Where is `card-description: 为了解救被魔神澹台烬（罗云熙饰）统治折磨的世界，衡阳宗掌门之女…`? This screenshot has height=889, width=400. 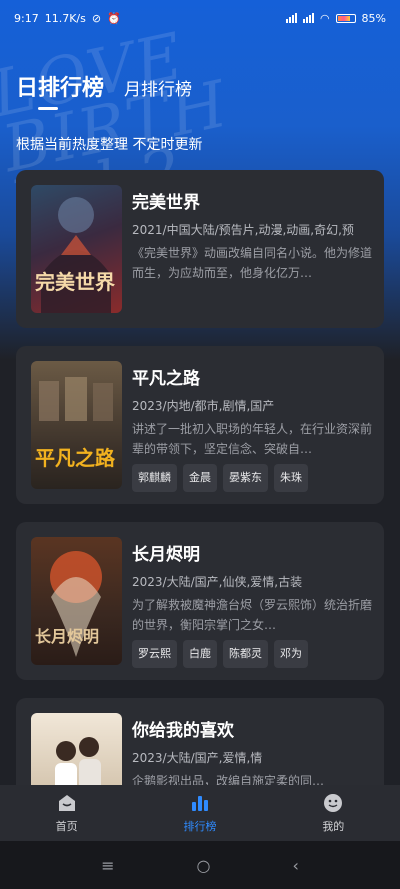
card-description: 为了解救被魔神澹台烬（罗云熙饰）统治折磨的世界，衡阳宗掌门之女… is located at coordinates (252, 615).